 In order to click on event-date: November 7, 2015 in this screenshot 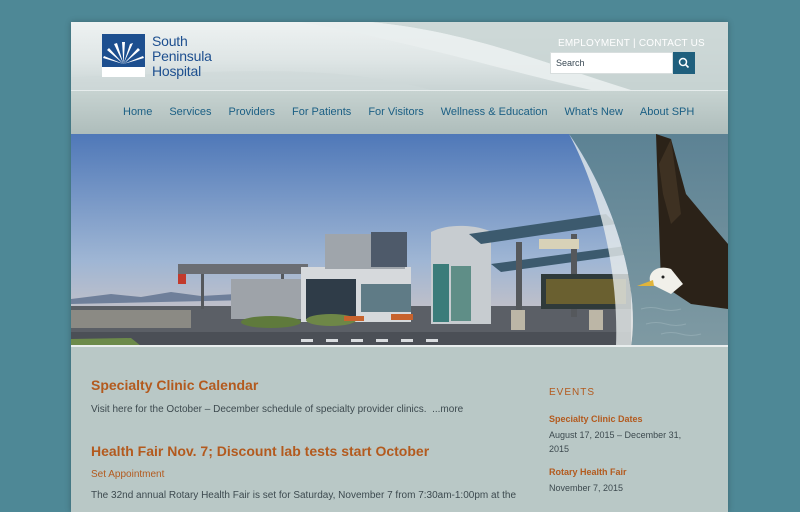, I will do `click(586, 488)`.